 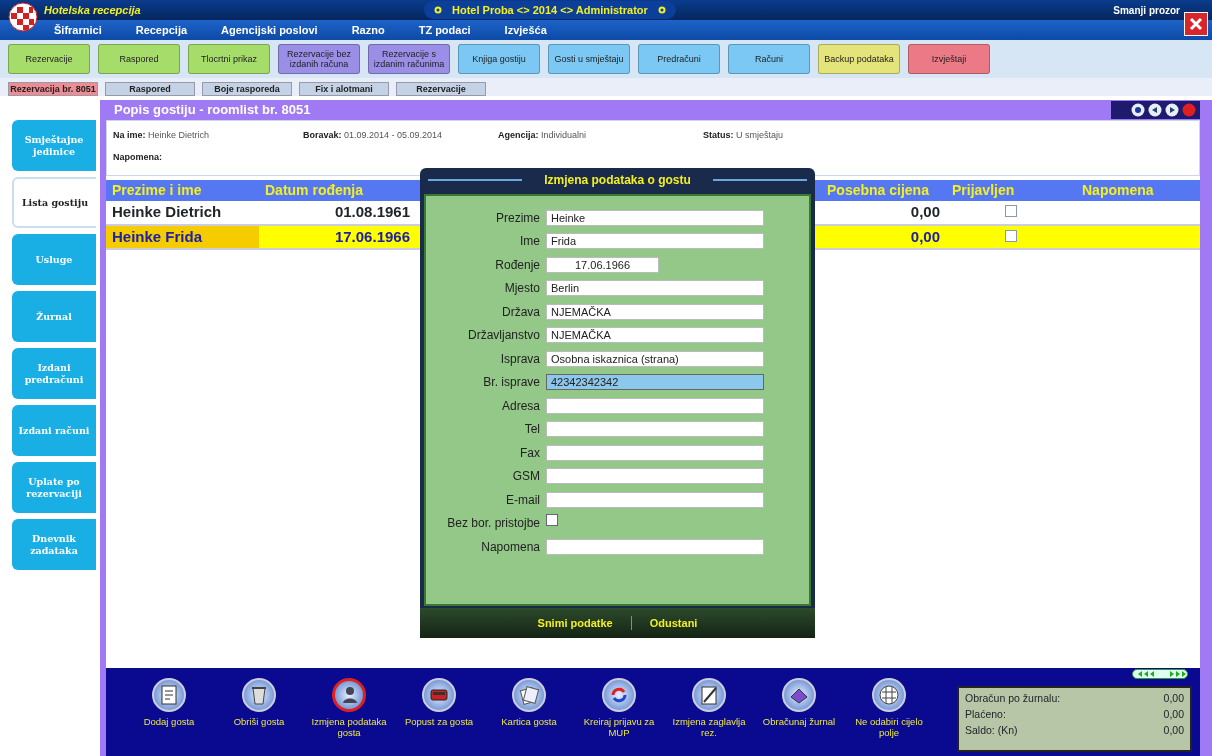 I want to click on dialog-button: Snimi podatke, so click(x=575, y=623).